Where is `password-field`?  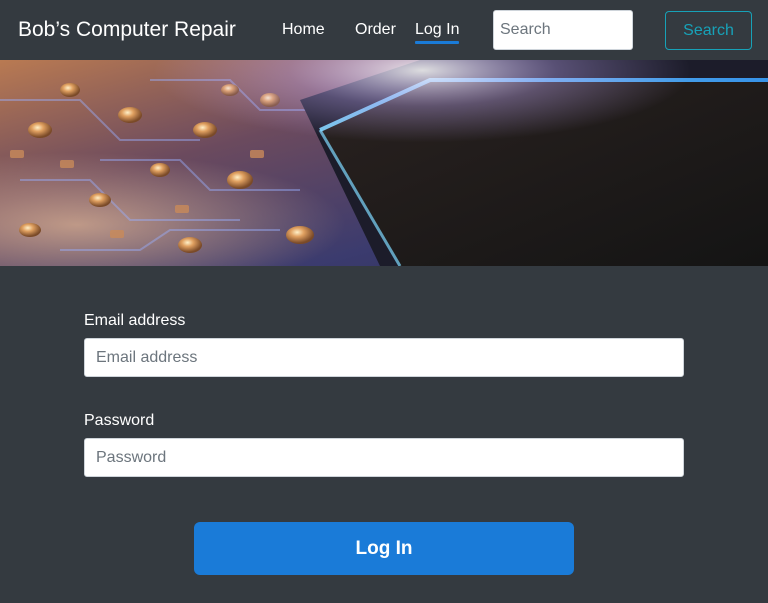 password-field is located at coordinates (384, 457).